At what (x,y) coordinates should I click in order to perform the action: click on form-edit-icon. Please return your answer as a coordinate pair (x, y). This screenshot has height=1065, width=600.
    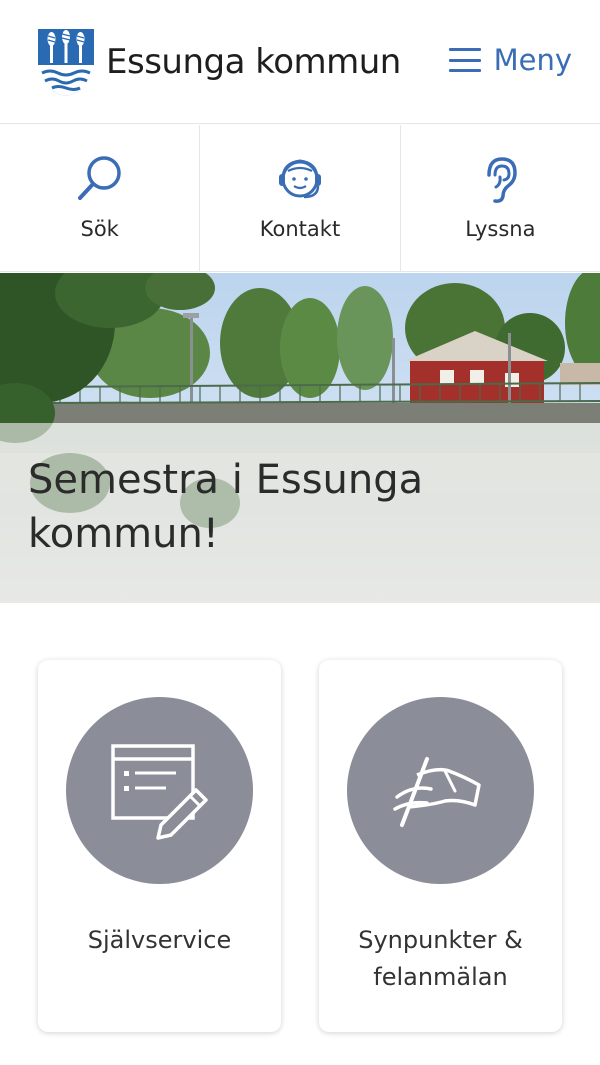
    Looking at the image, I should click on (159, 792).